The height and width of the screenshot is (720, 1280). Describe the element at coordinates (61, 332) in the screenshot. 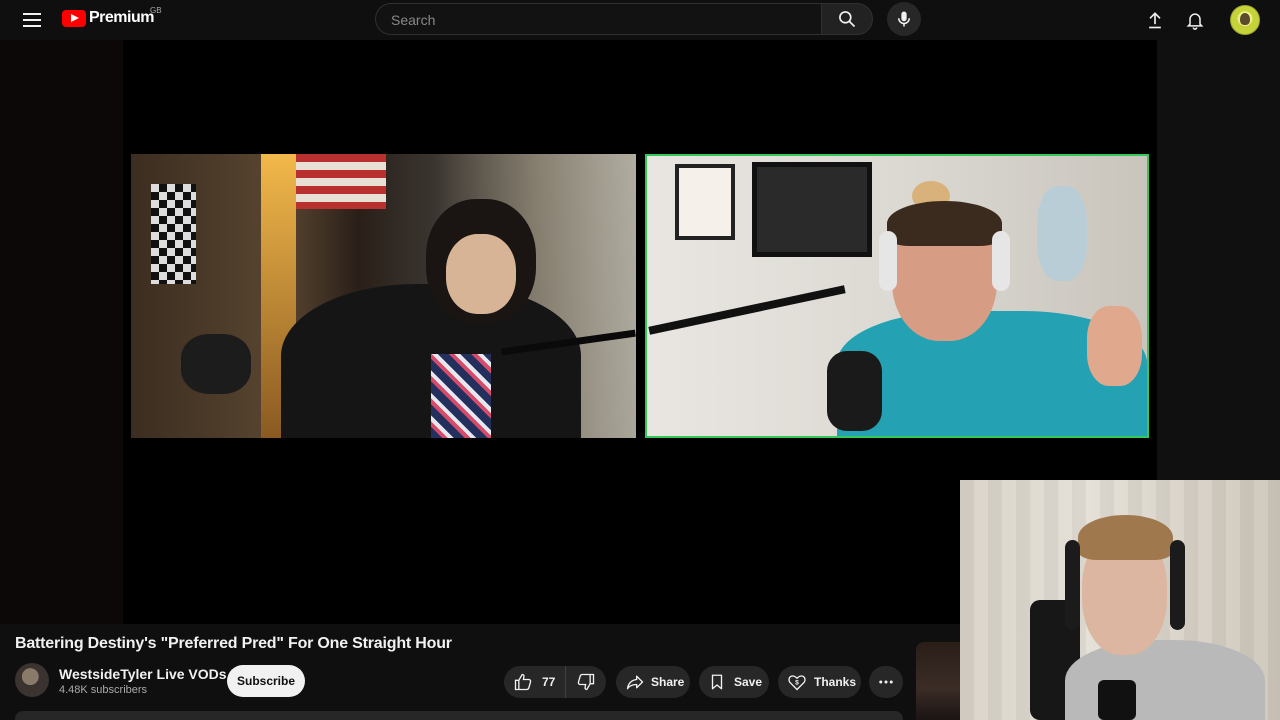

I see `player-side-left` at that location.